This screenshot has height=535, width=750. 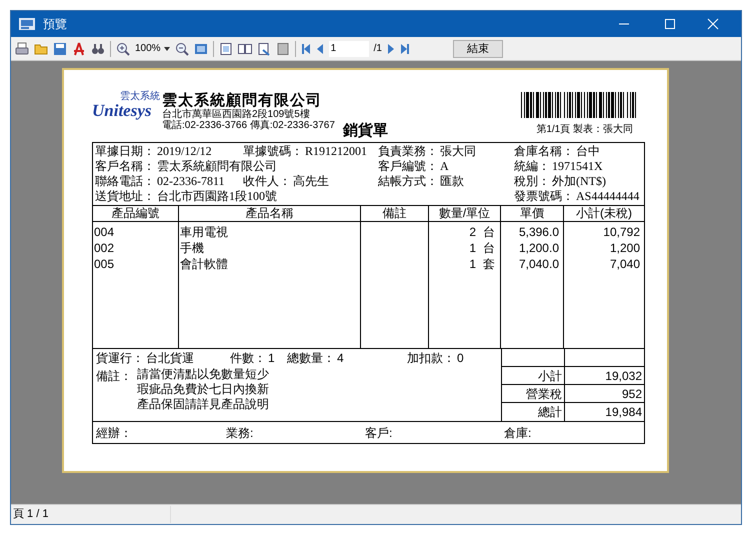 What do you see at coordinates (242, 100) in the screenshot?
I see `company-name: 雲太系統顧問有限公司` at bounding box center [242, 100].